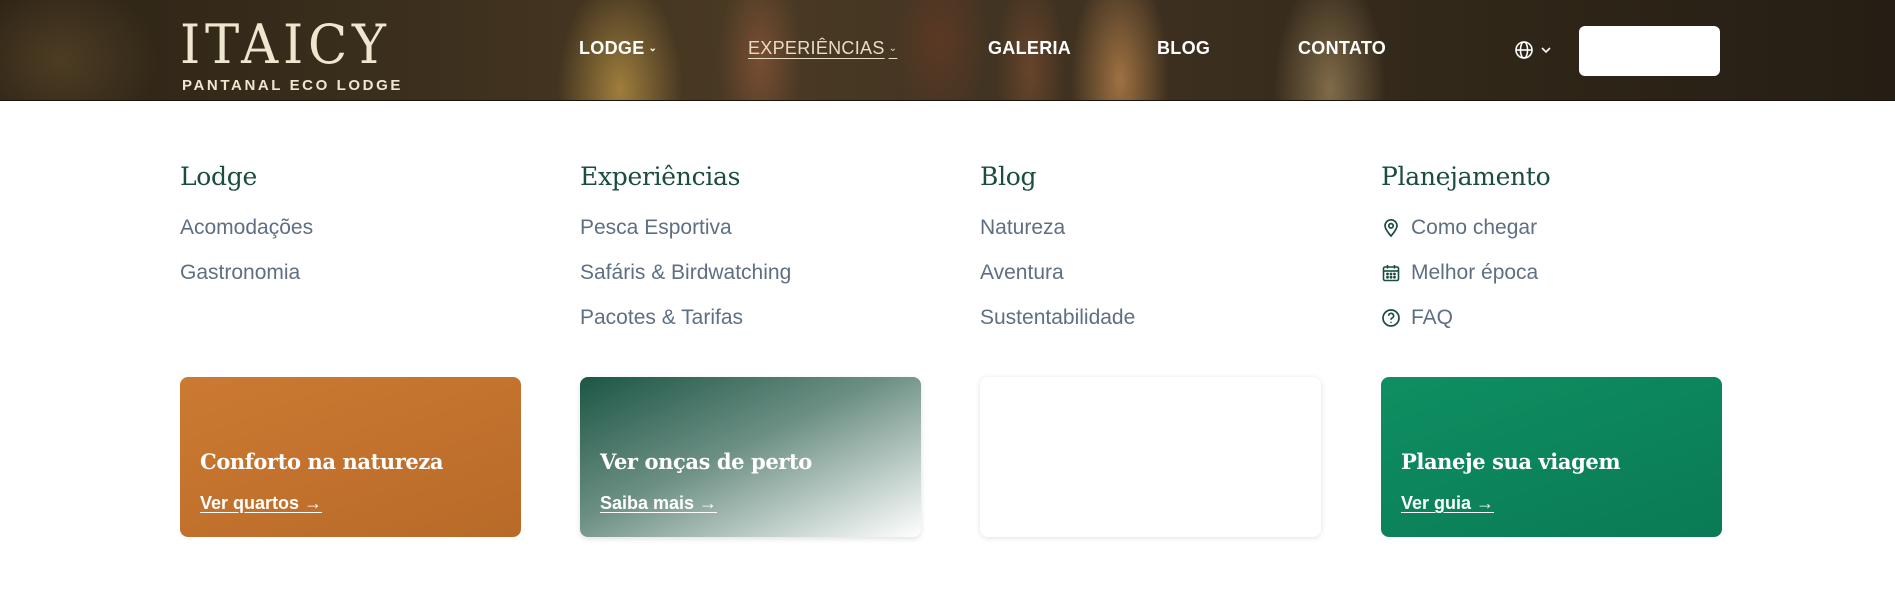 Image resolution: width=1895 pixels, height=592 pixels. I want to click on site-logo: ITAICY PANTANAL ECO LODGE, so click(291, 54).